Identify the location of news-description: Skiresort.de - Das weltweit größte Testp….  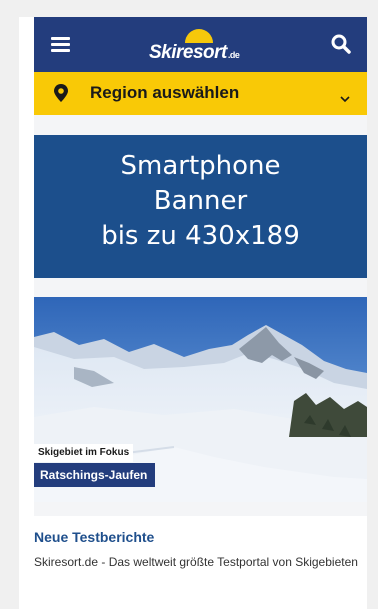
(196, 562).